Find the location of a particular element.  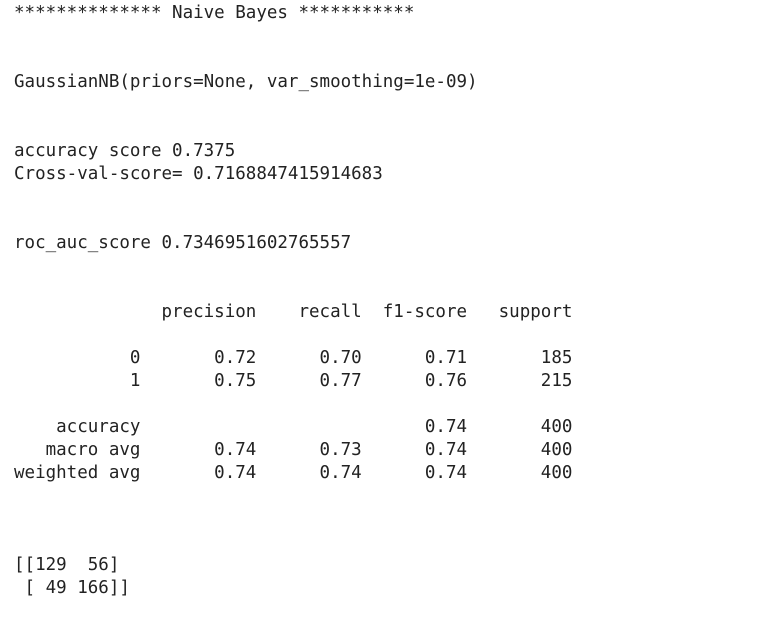

output-line: accuracy score 0.7375 is located at coordinates (125, 151).